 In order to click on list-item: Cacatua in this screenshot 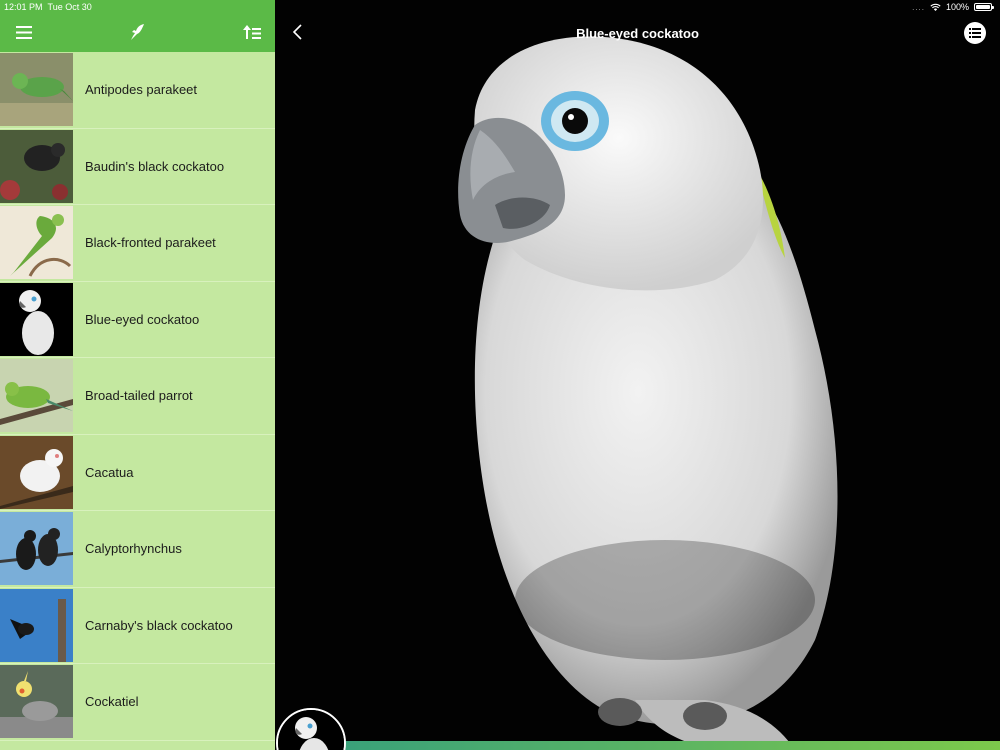, I will do `click(137, 473)`.